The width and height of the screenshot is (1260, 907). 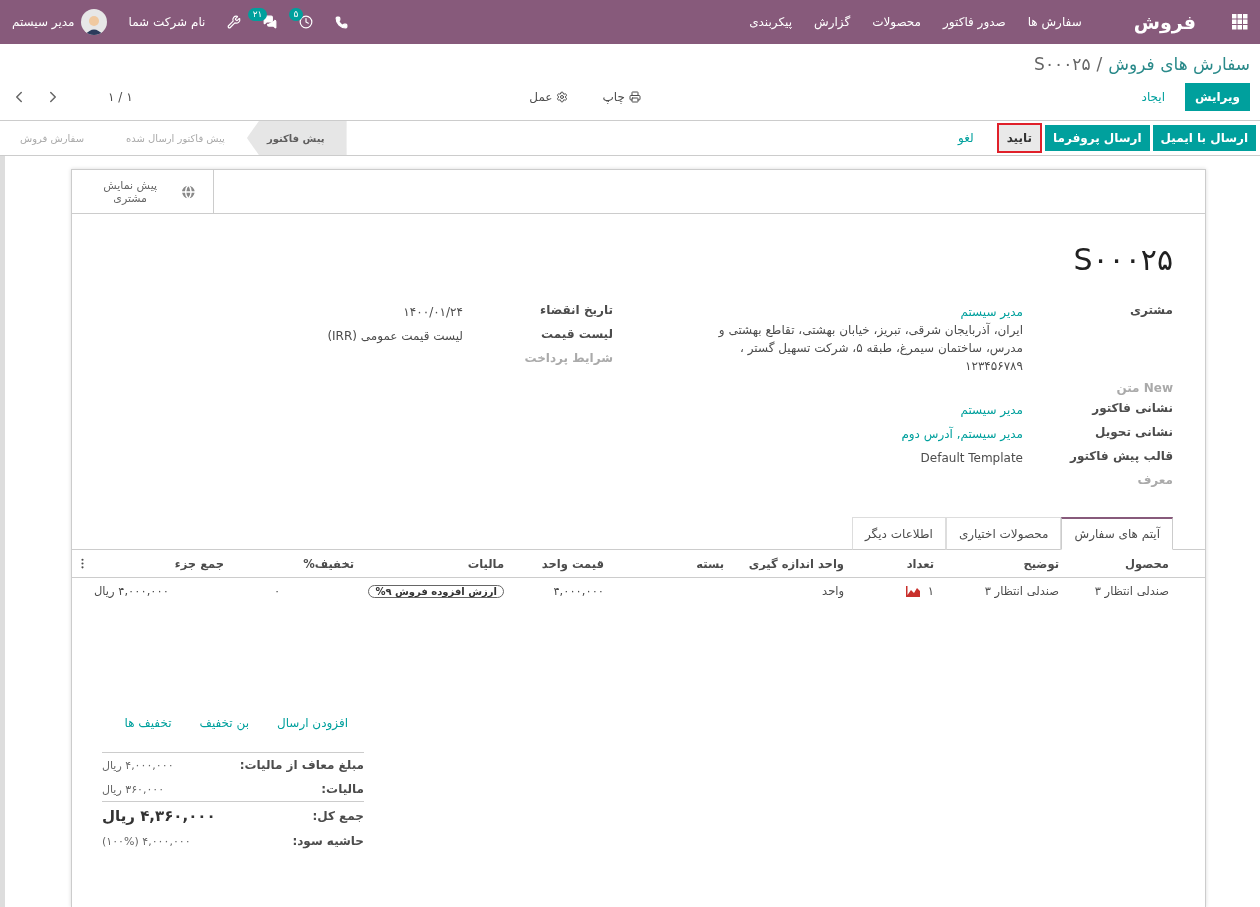 What do you see at coordinates (832, 591) in the screenshot?
I see `table-cell-text: واحد` at bounding box center [832, 591].